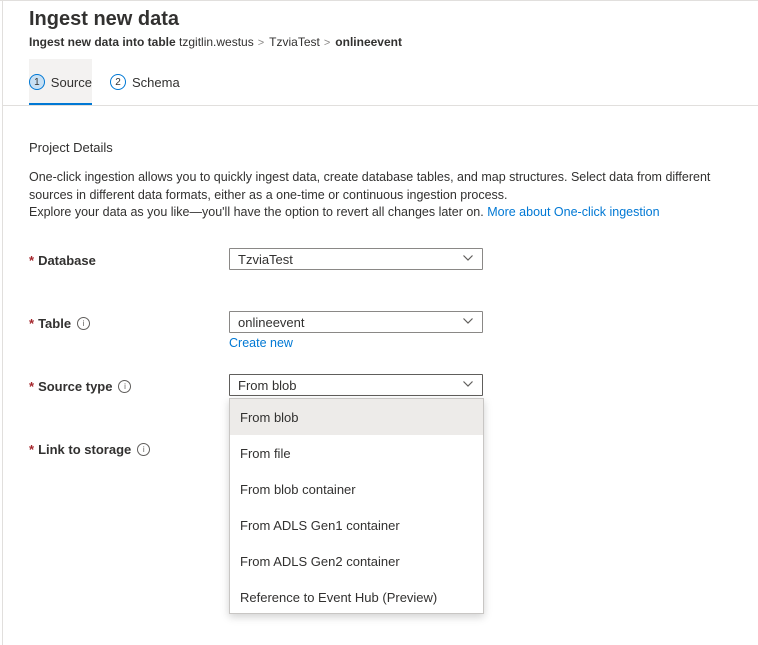 Image resolution: width=758 pixels, height=645 pixels. What do you see at coordinates (356, 417) in the screenshot?
I see `option-from-blob: From blob` at bounding box center [356, 417].